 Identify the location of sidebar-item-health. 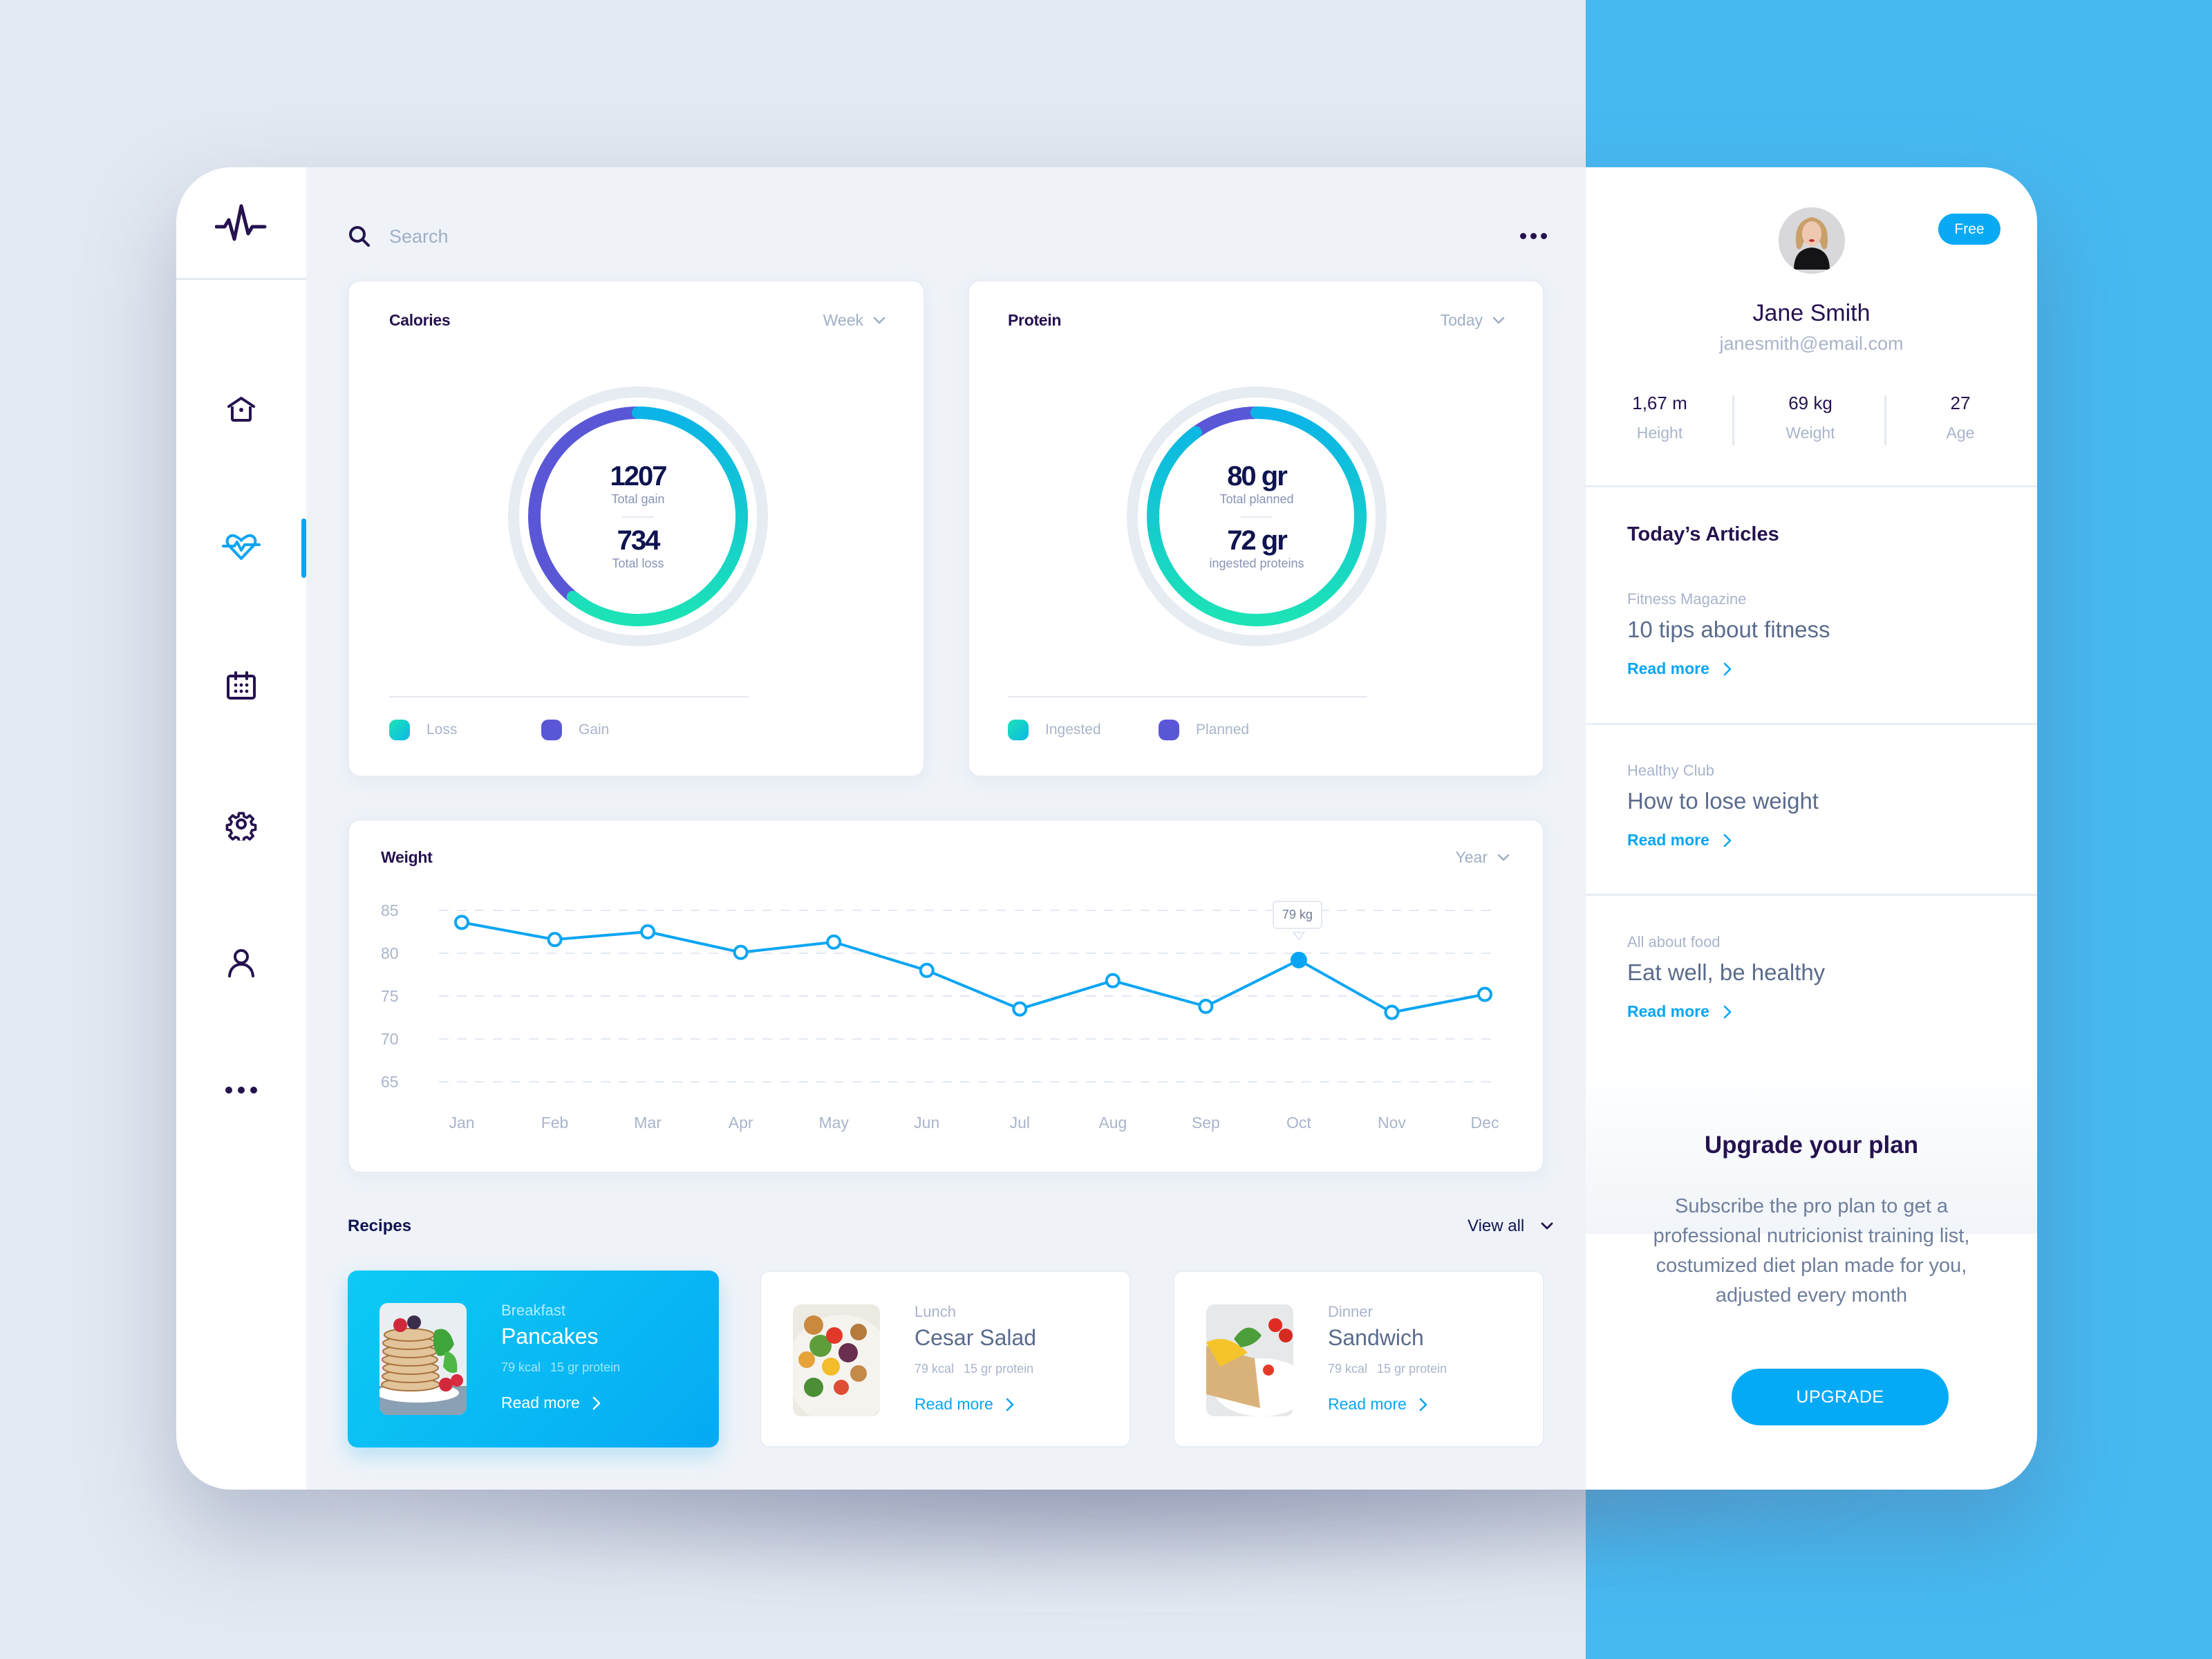
(241, 547).